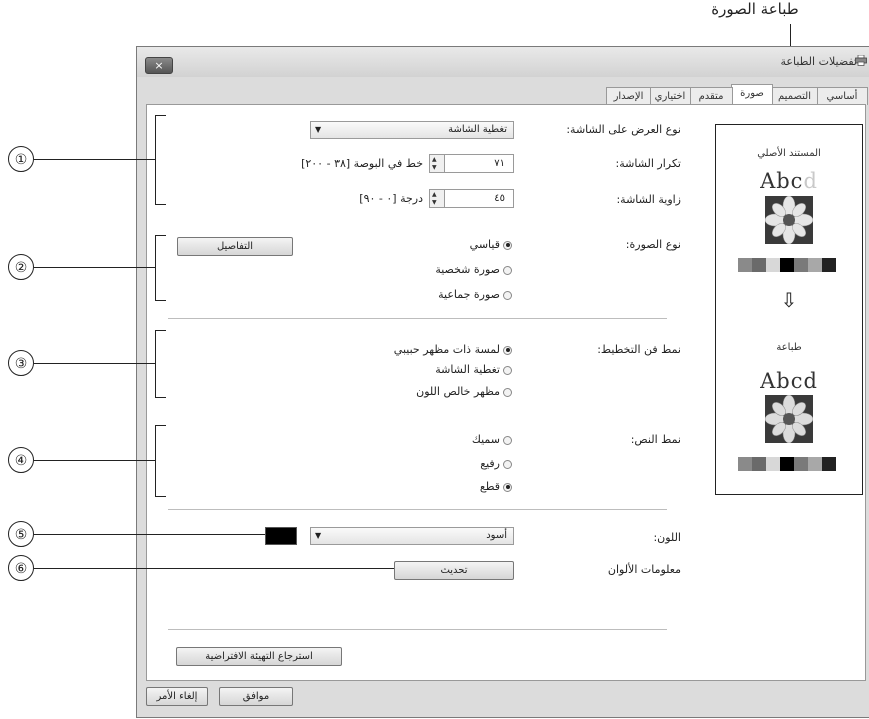 This screenshot has height=719, width=869. What do you see at coordinates (496, 535) in the screenshot?
I see `color-value: أسود` at bounding box center [496, 535].